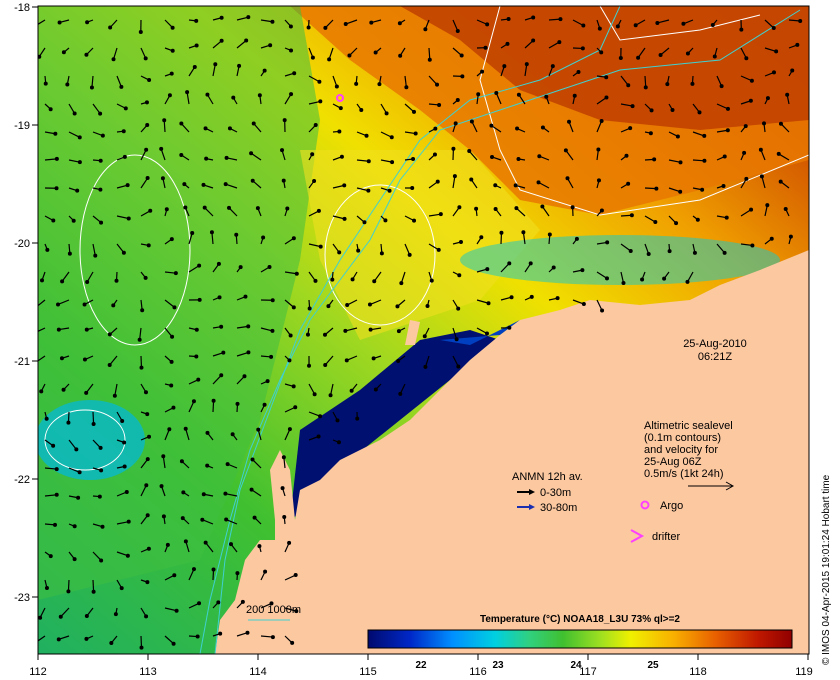 Image resolution: width=840 pixels, height=680 pixels. I want to click on svg-text: (0.1m contours), so click(682, 438).